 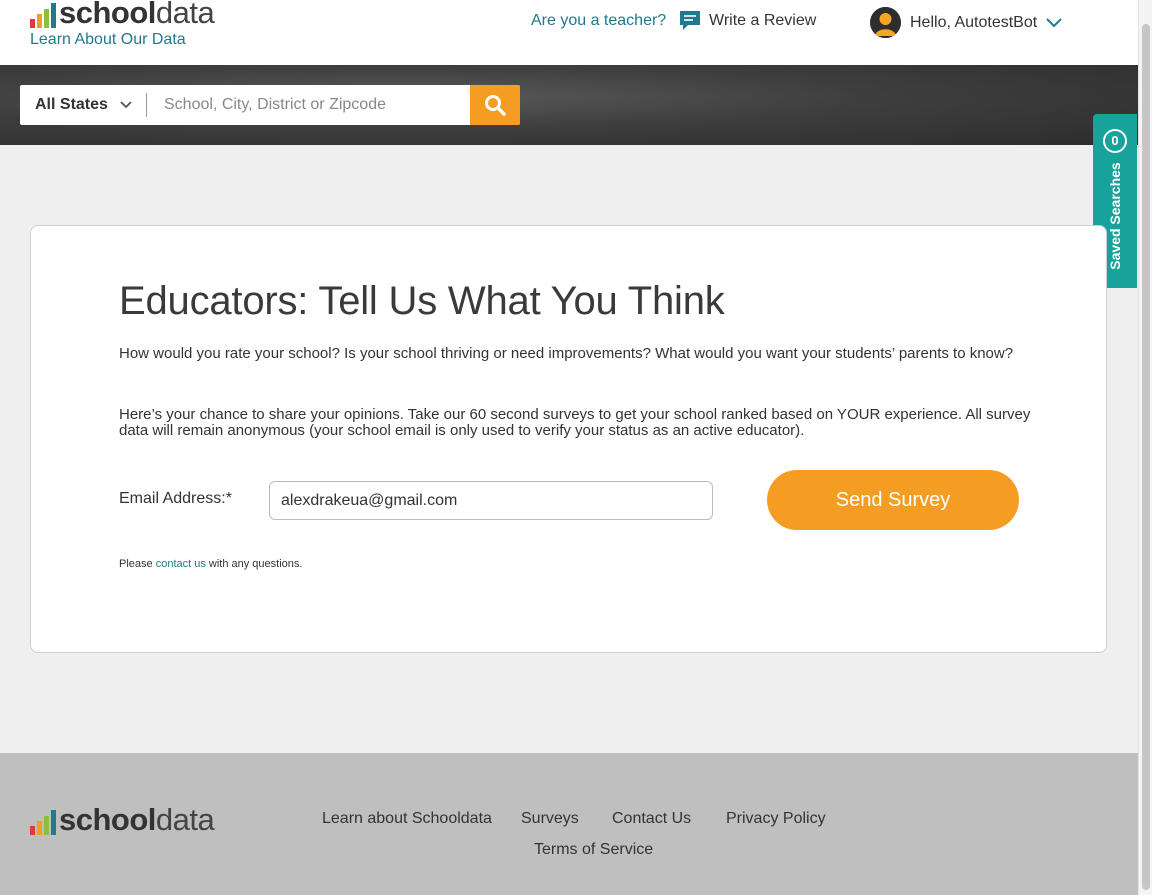 I want to click on user-greeting: Hello, AutotestBot, so click(x=974, y=22).